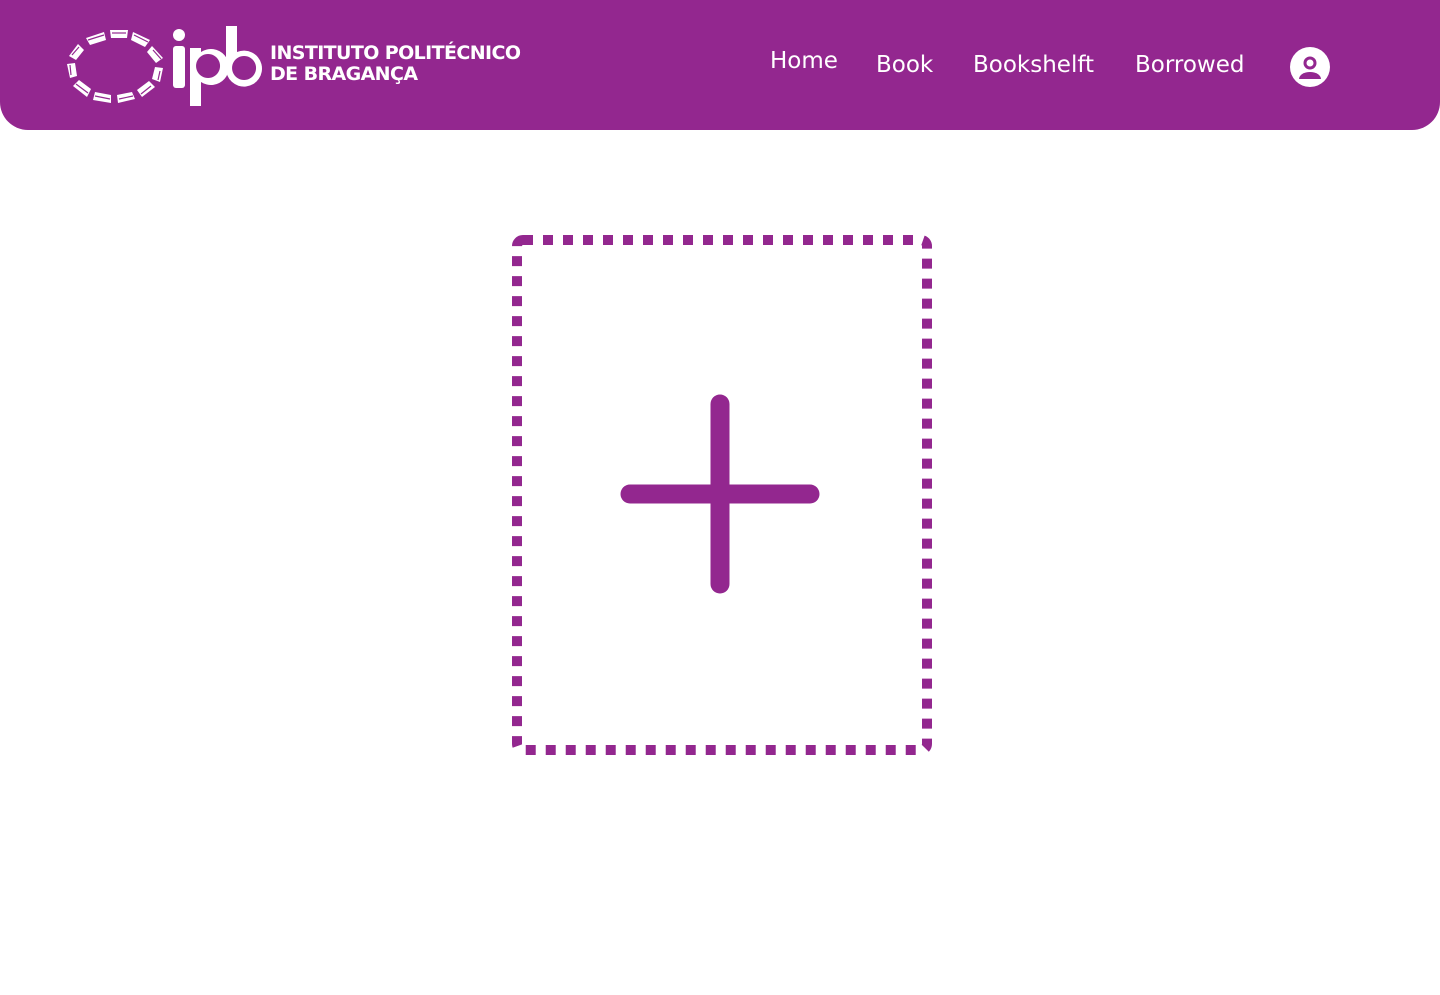  What do you see at coordinates (1190, 65) in the screenshot?
I see `nav-link-borrowed: Borrowed` at bounding box center [1190, 65].